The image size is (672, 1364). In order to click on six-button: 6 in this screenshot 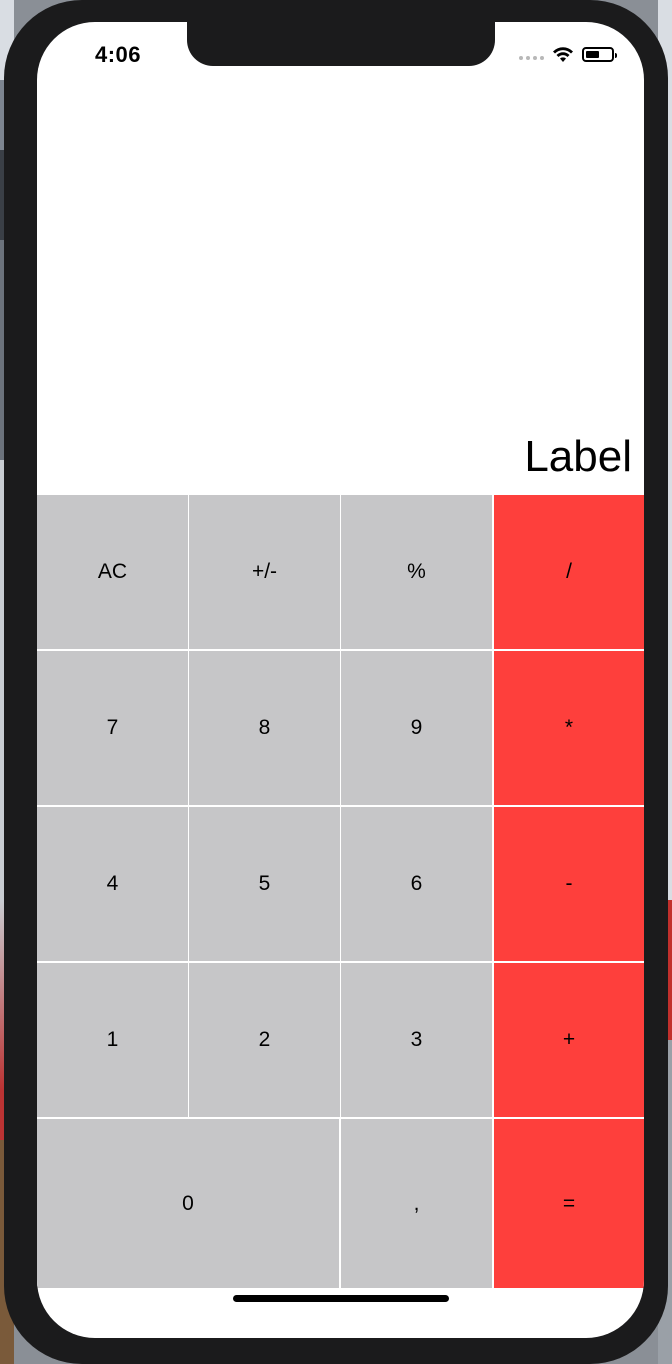, I will do `click(416, 884)`.